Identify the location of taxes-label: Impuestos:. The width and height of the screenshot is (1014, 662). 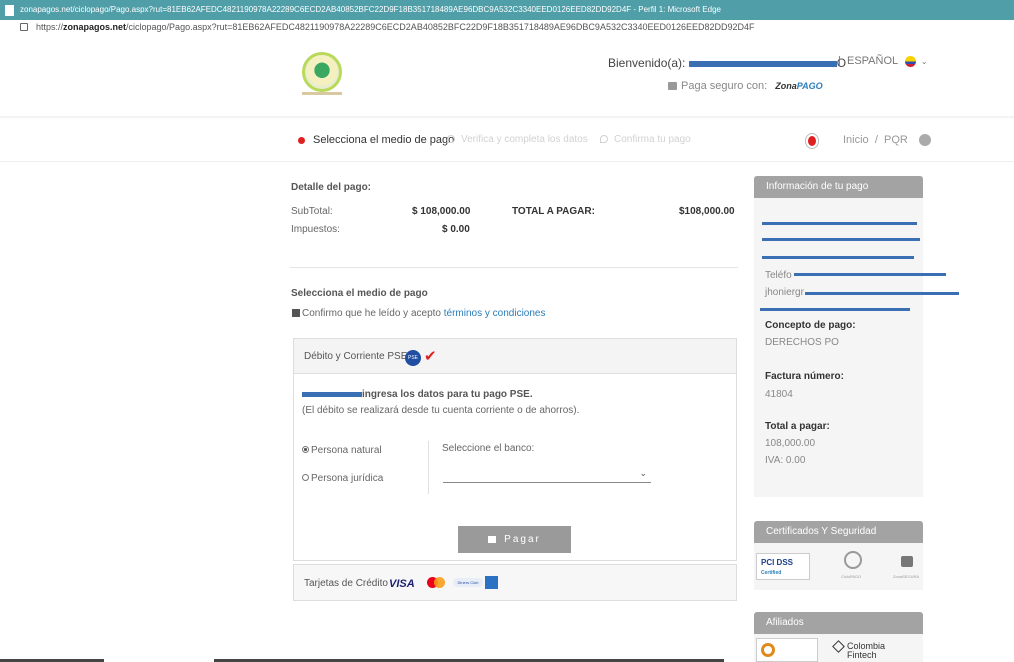
(315, 229).